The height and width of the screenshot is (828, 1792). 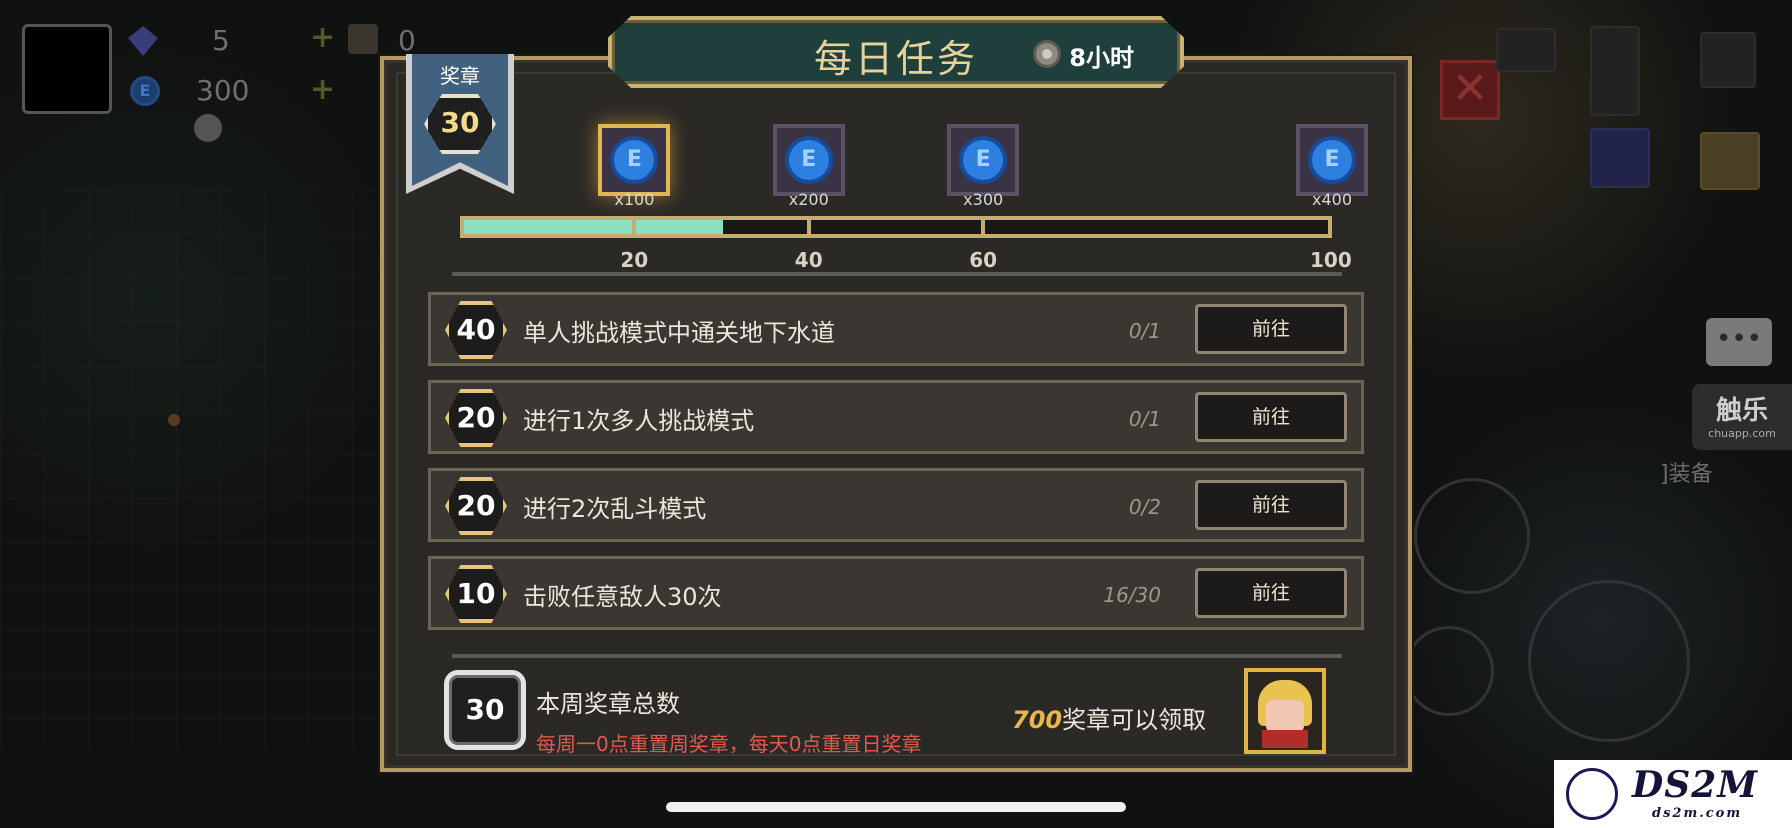 What do you see at coordinates (1449, 671) in the screenshot?
I see `weapon-button` at bounding box center [1449, 671].